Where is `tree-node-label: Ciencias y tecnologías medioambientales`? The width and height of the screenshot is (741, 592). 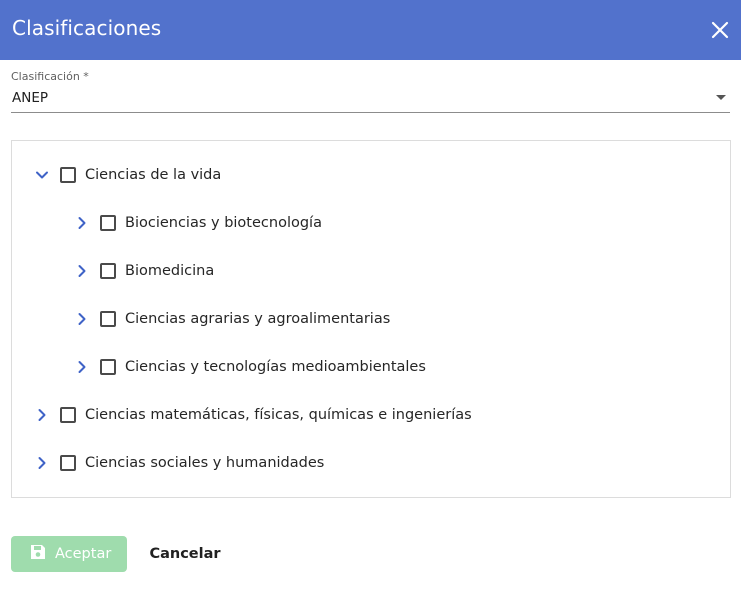 tree-node-label: Ciencias y tecnologías medioambientales is located at coordinates (275, 367).